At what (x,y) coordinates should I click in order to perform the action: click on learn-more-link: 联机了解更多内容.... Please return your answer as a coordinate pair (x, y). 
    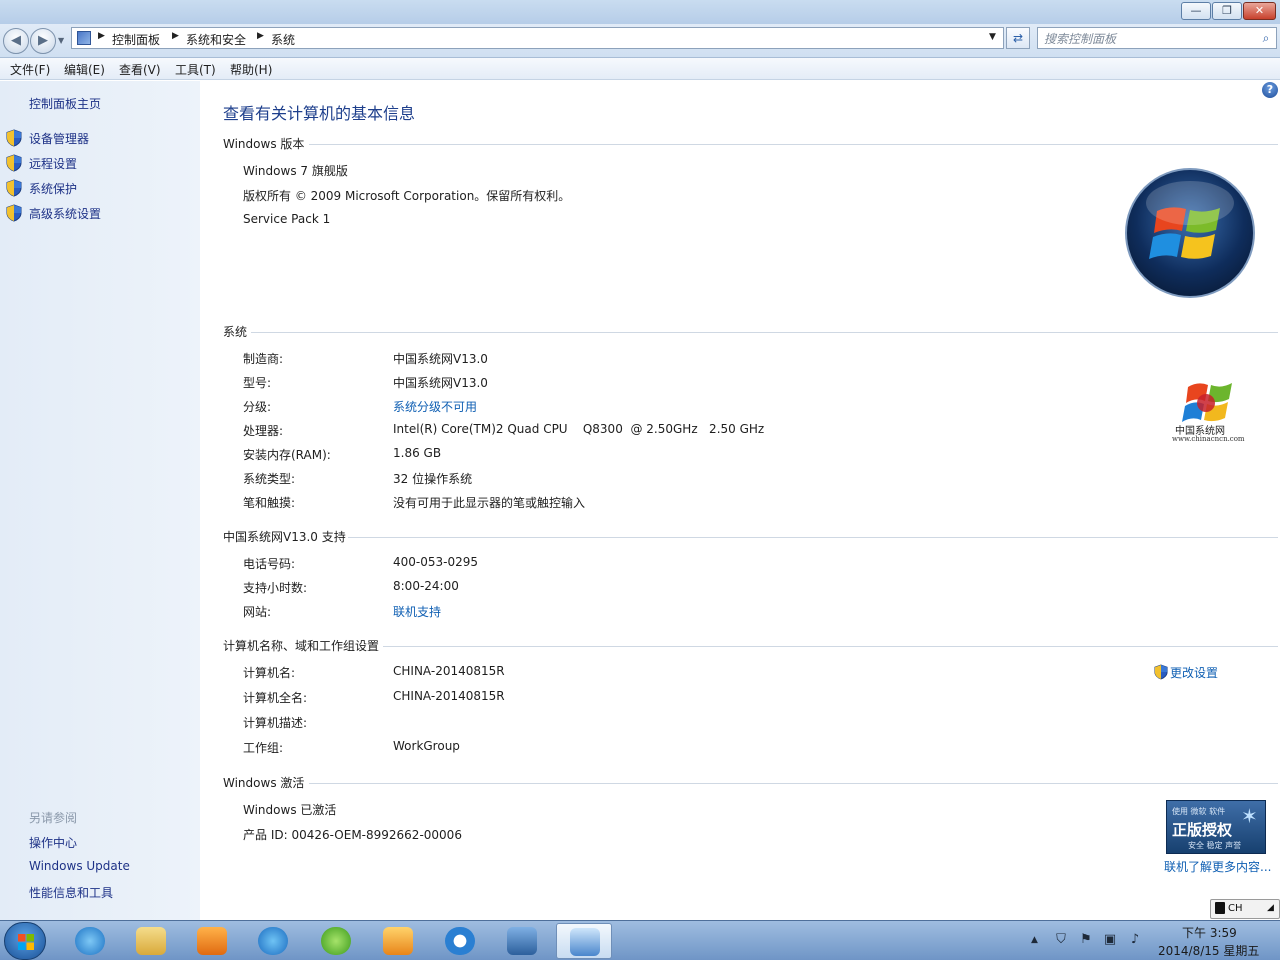
    Looking at the image, I should click on (1217, 866).